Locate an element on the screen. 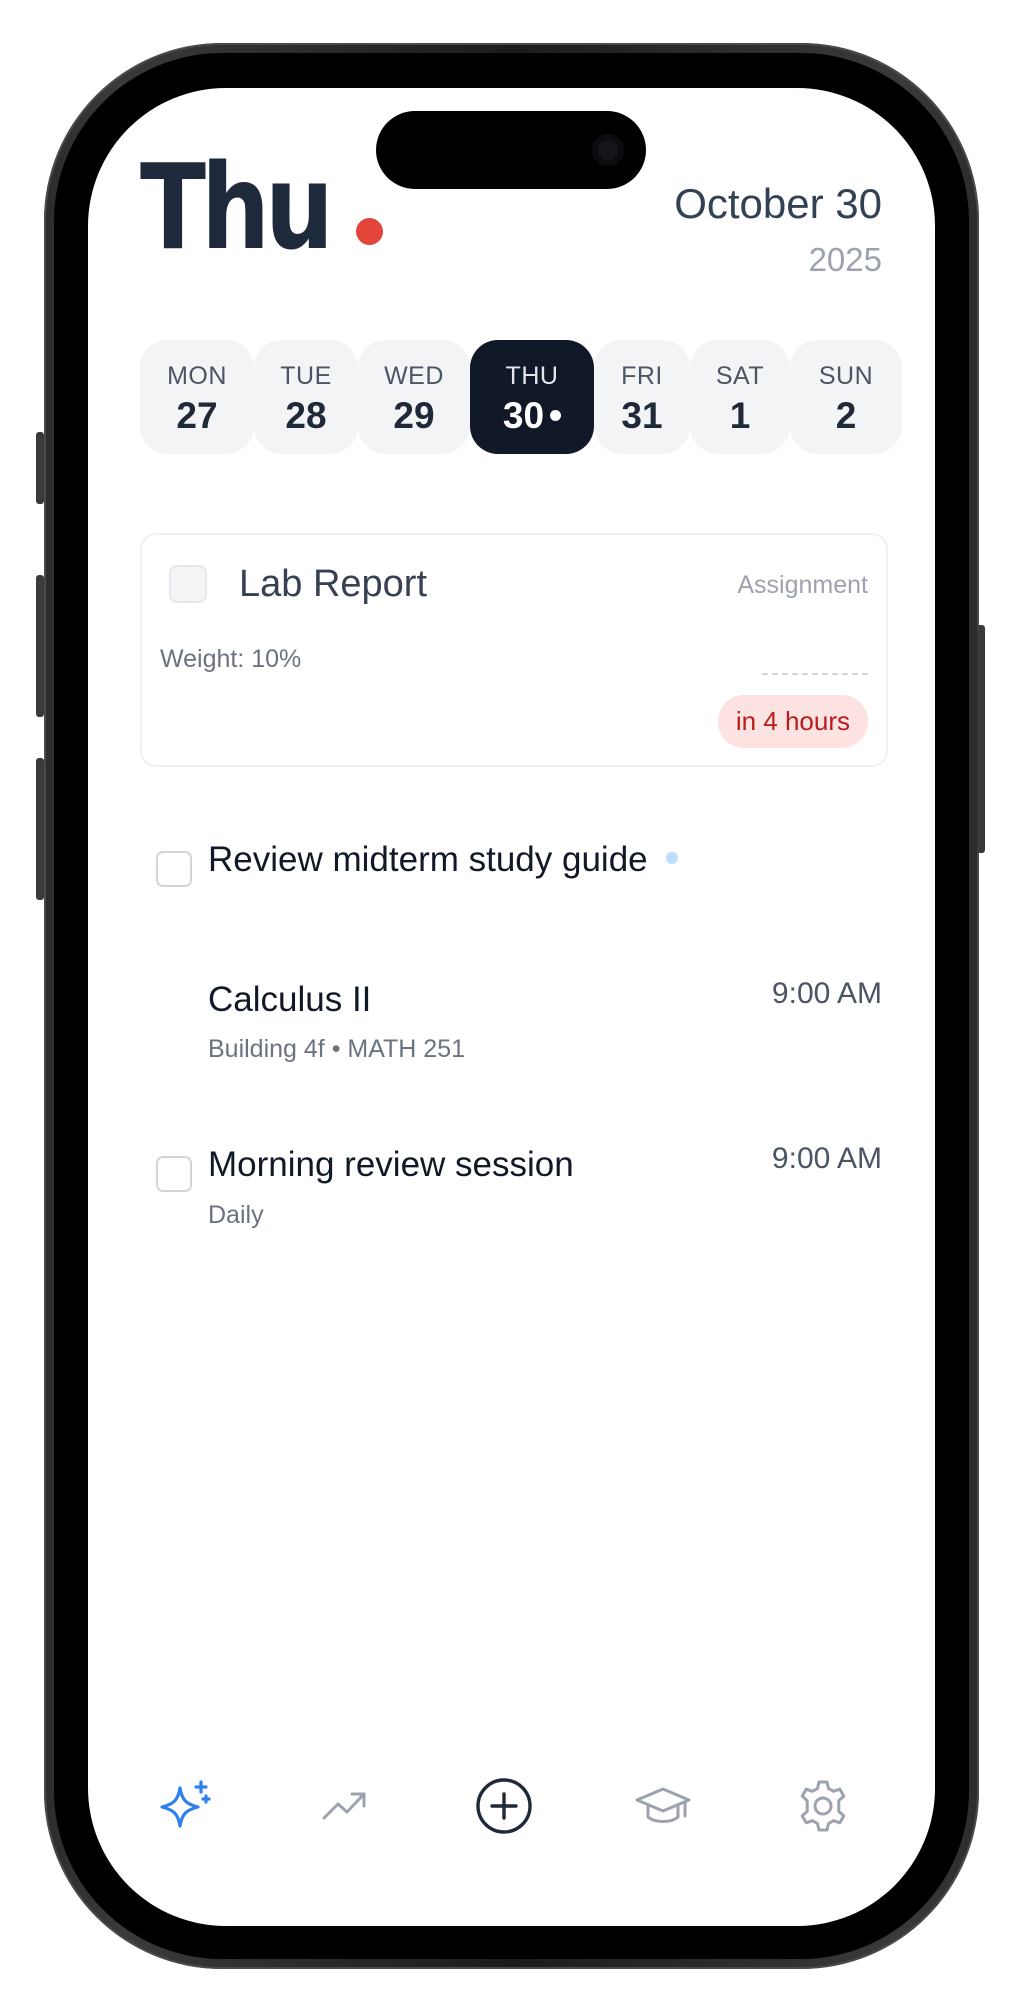 Image resolution: width=1021 pixels, height=2012 pixels. day-fri: FRI 31 is located at coordinates (642, 397).